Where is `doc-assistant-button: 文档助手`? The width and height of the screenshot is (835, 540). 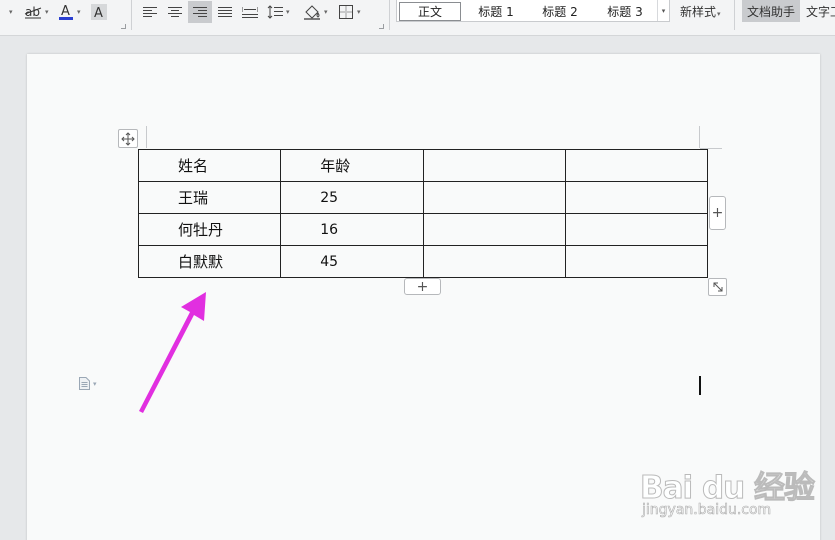
doc-assistant-button: 文档助手 is located at coordinates (771, 11).